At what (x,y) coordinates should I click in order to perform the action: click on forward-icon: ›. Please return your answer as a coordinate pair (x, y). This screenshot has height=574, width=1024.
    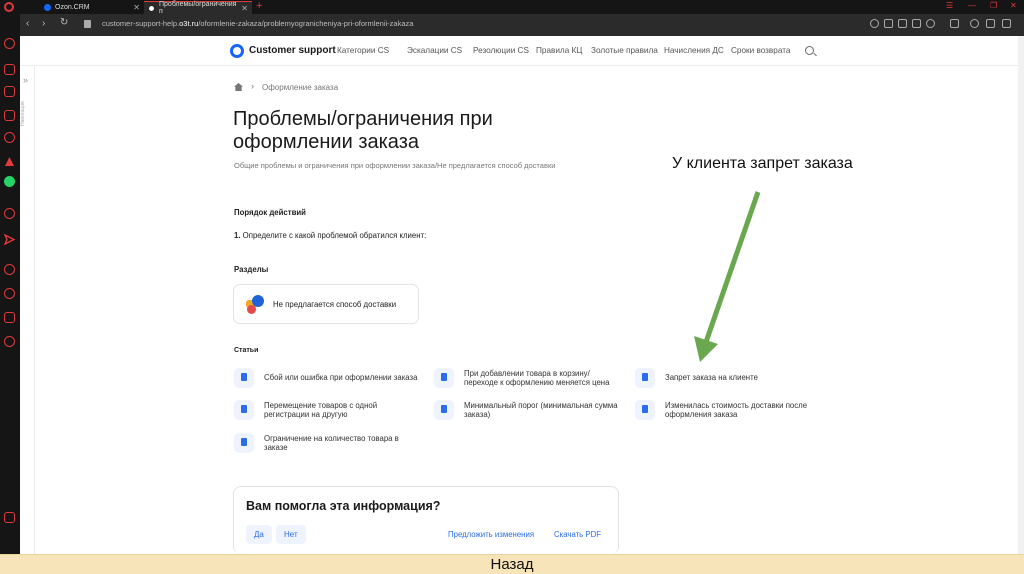
    Looking at the image, I should click on (43, 23).